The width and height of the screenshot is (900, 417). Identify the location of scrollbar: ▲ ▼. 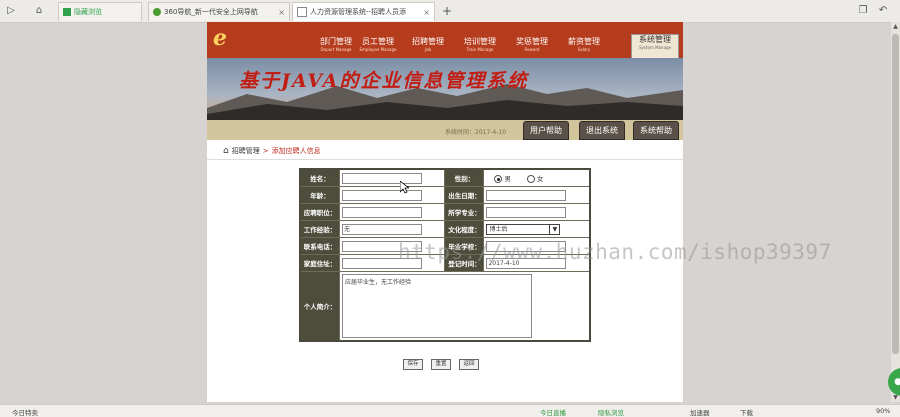
(895, 212).